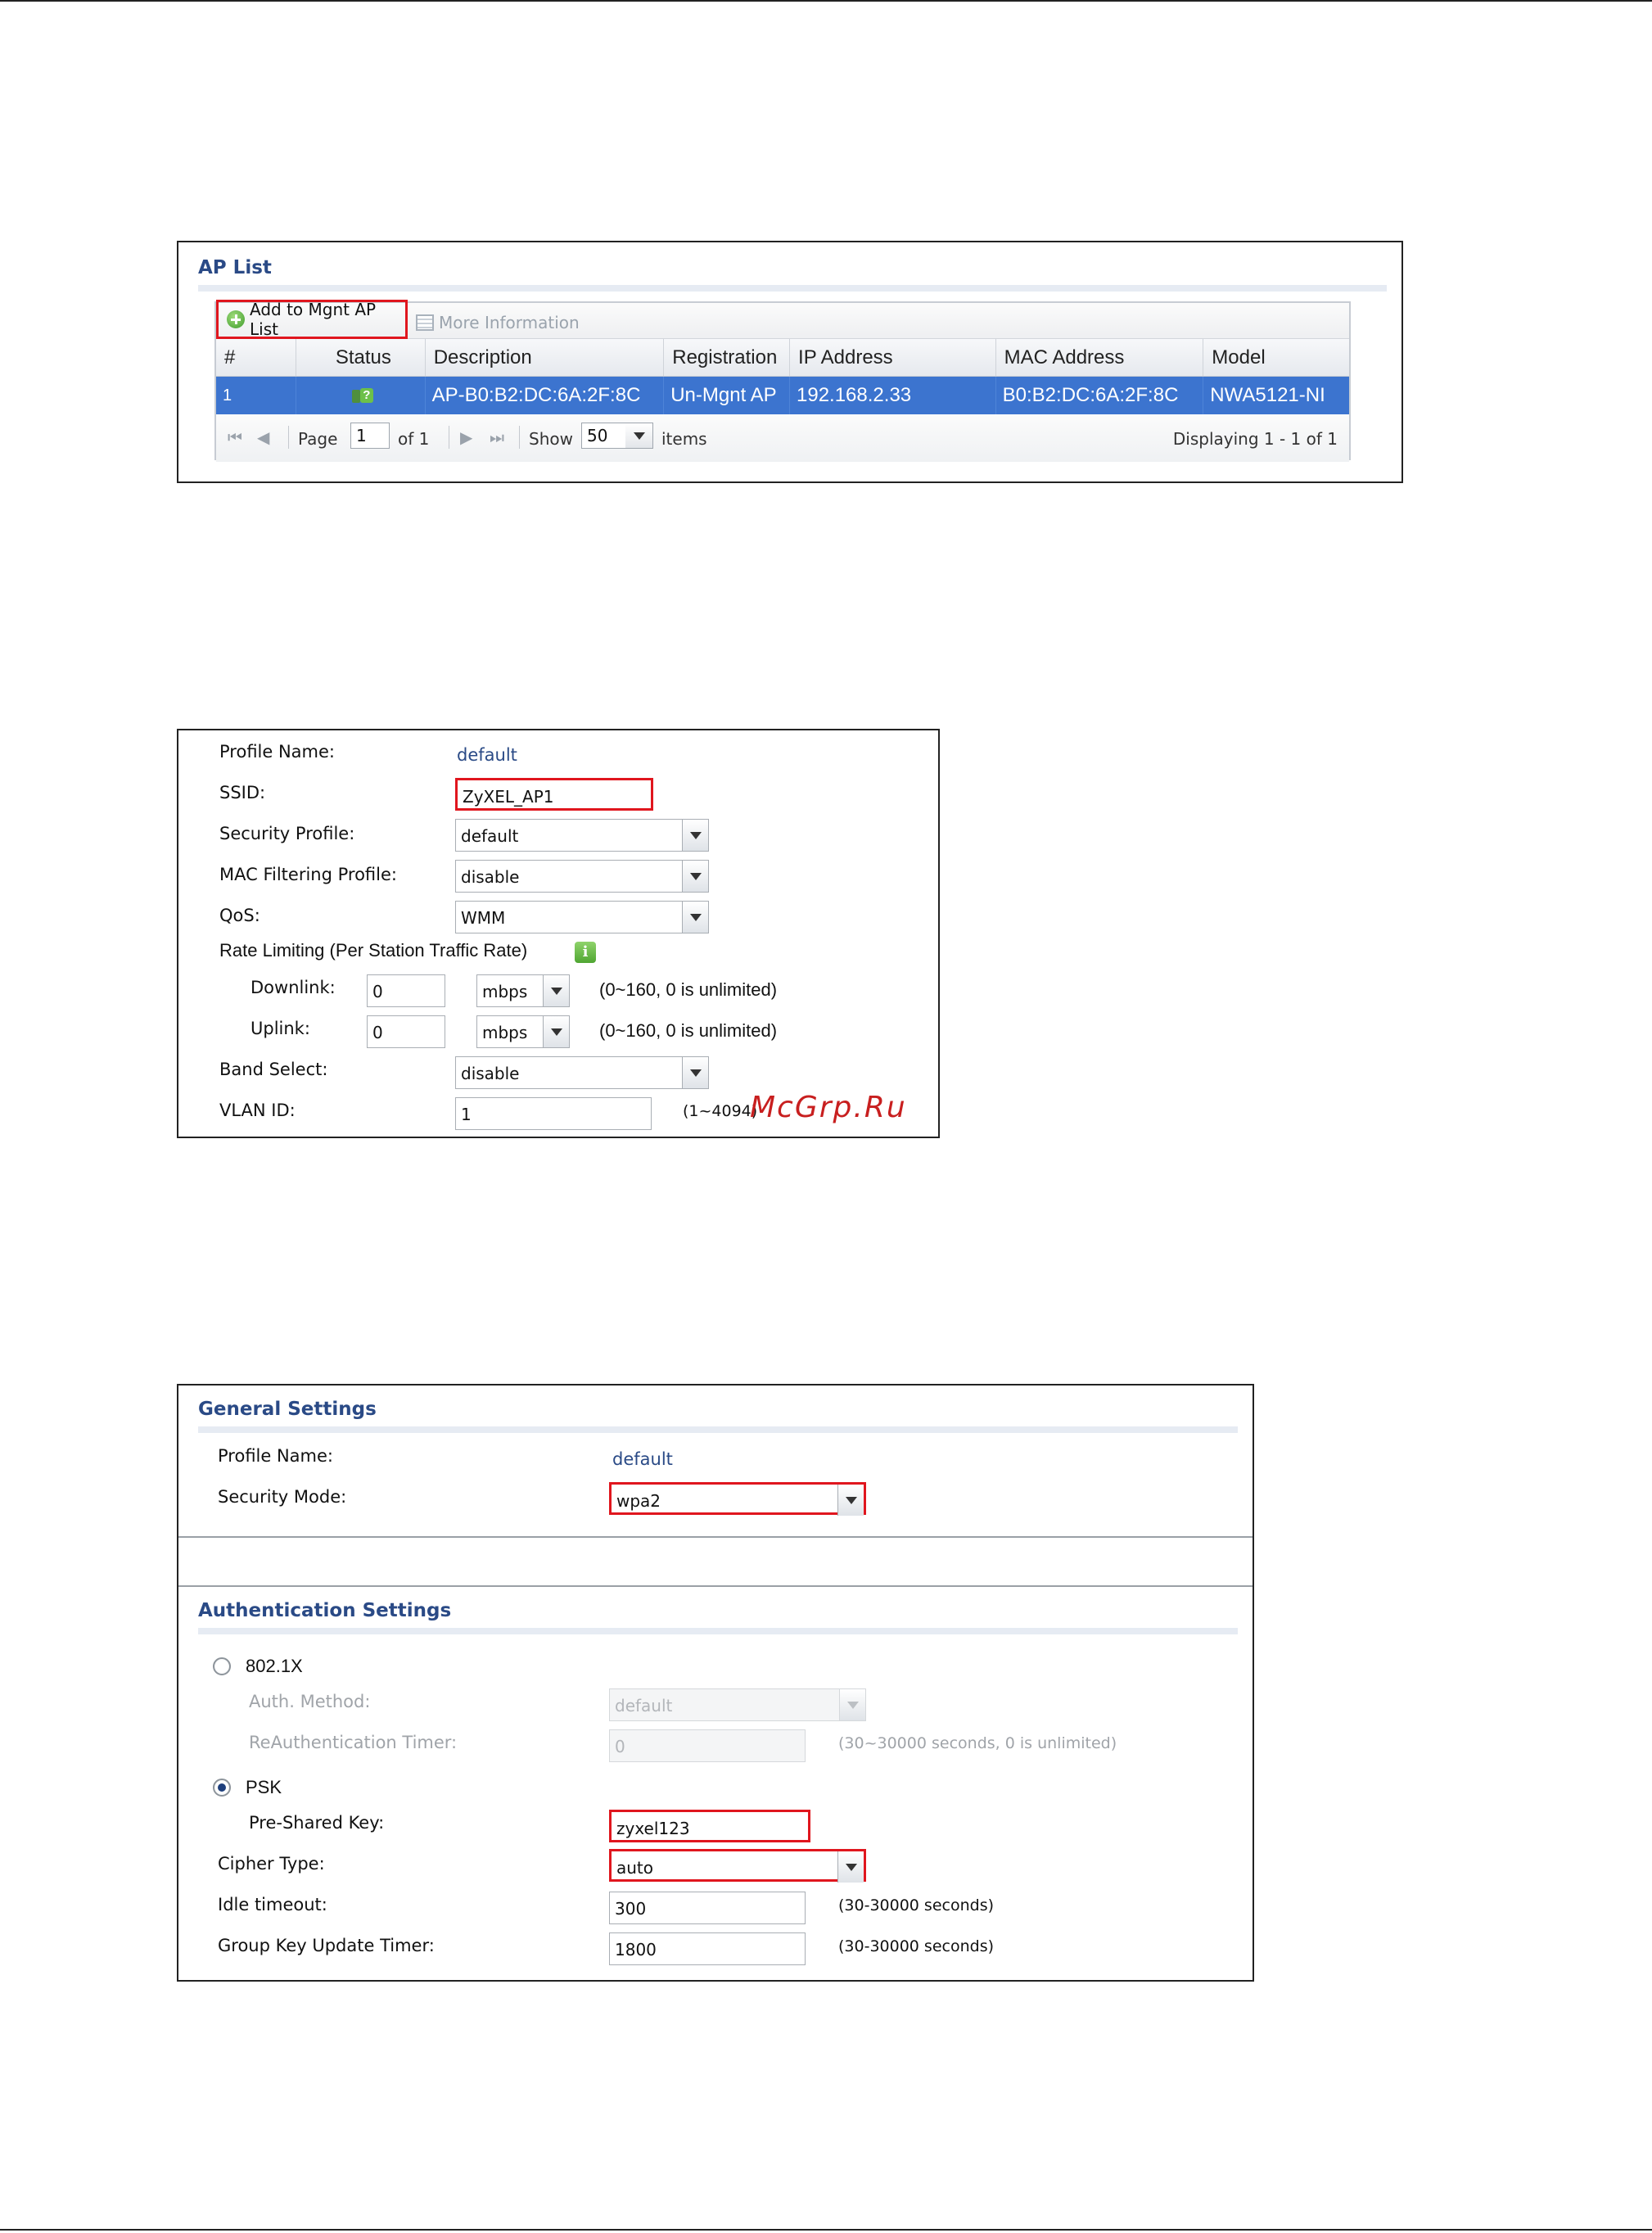  I want to click on vlan-id-input: 1, so click(553, 1113).